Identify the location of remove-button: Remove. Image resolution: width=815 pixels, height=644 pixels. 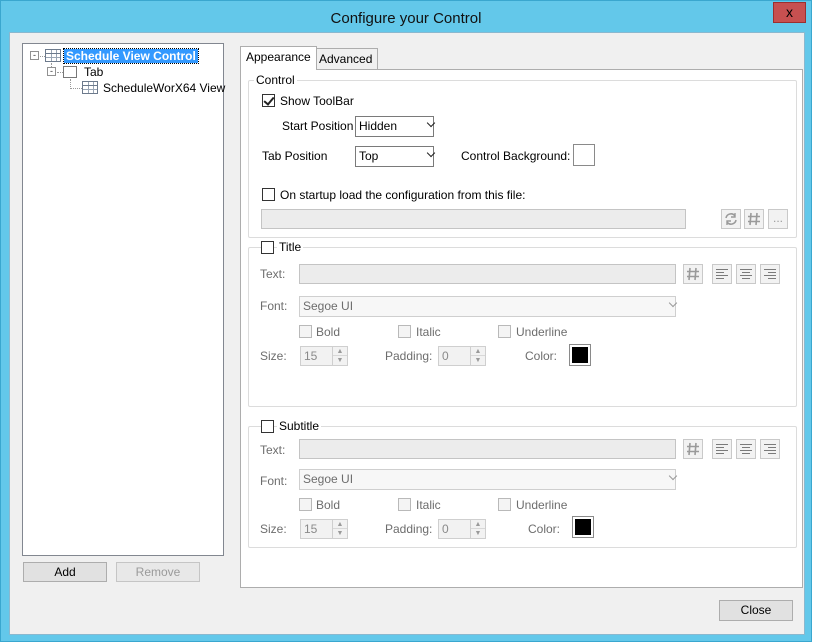
(158, 572).